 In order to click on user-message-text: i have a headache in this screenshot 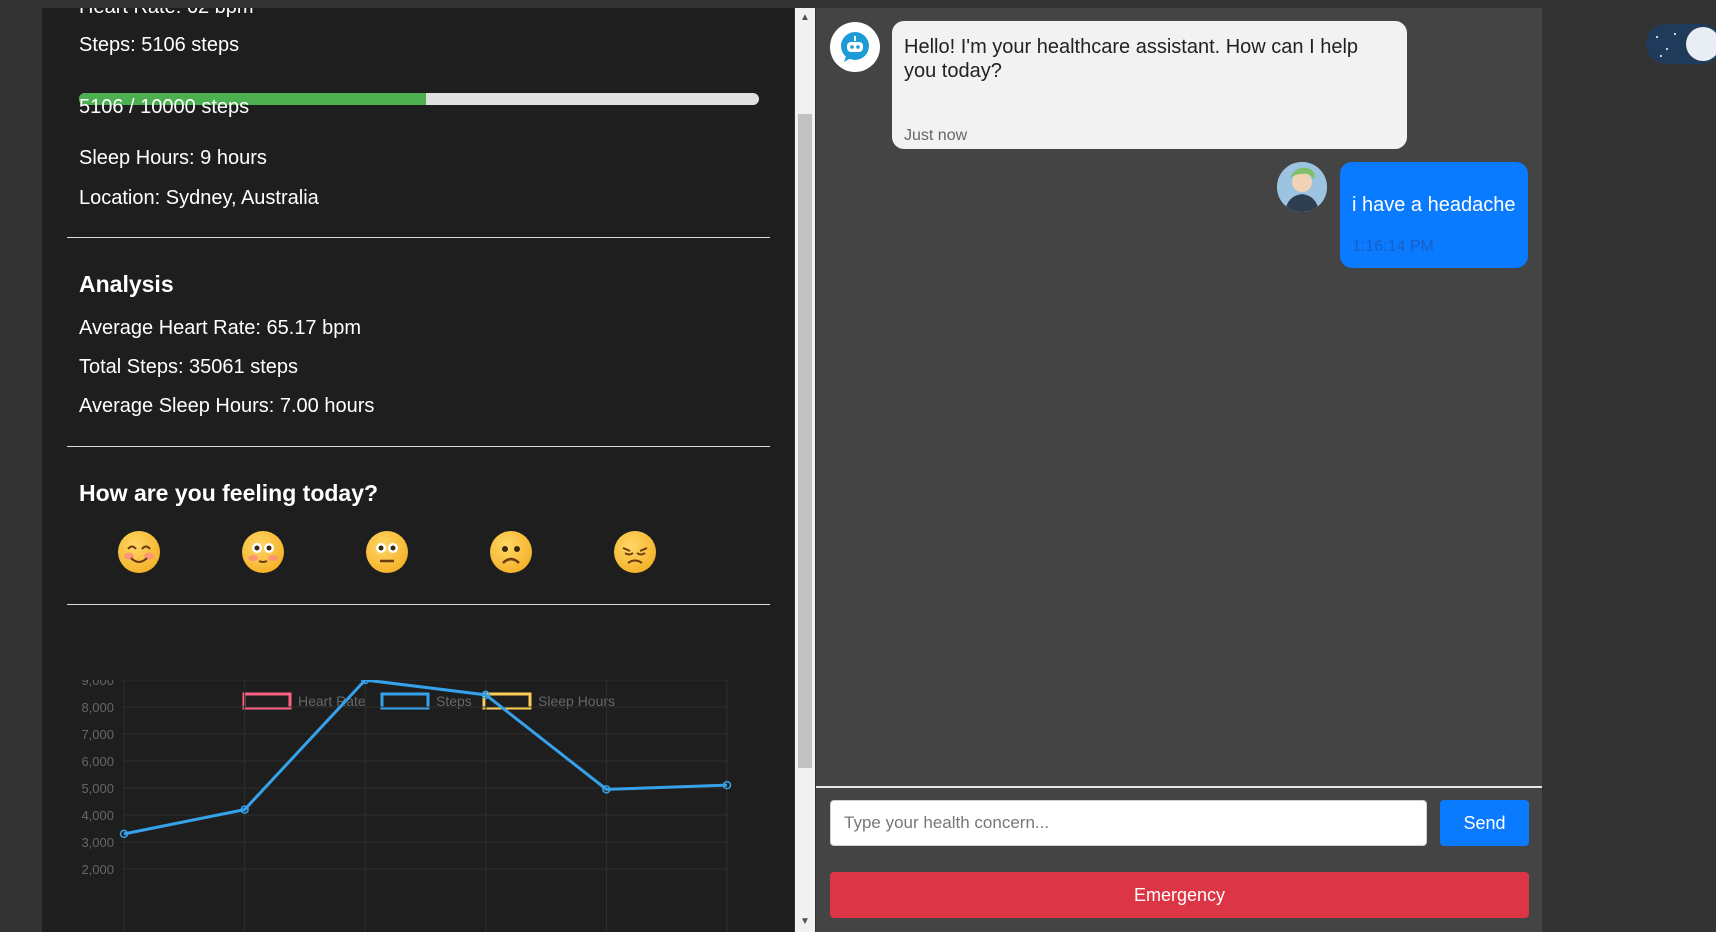, I will do `click(1434, 205)`.